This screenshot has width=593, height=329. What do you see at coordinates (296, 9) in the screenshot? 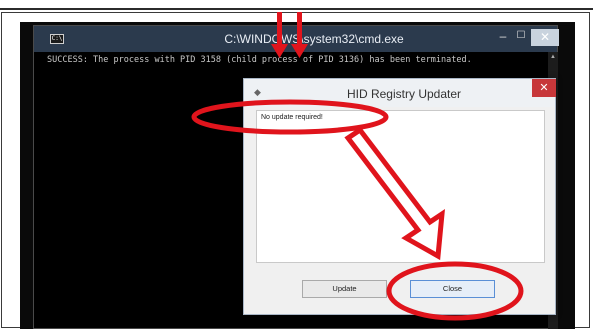
I see `top-rule` at bounding box center [296, 9].